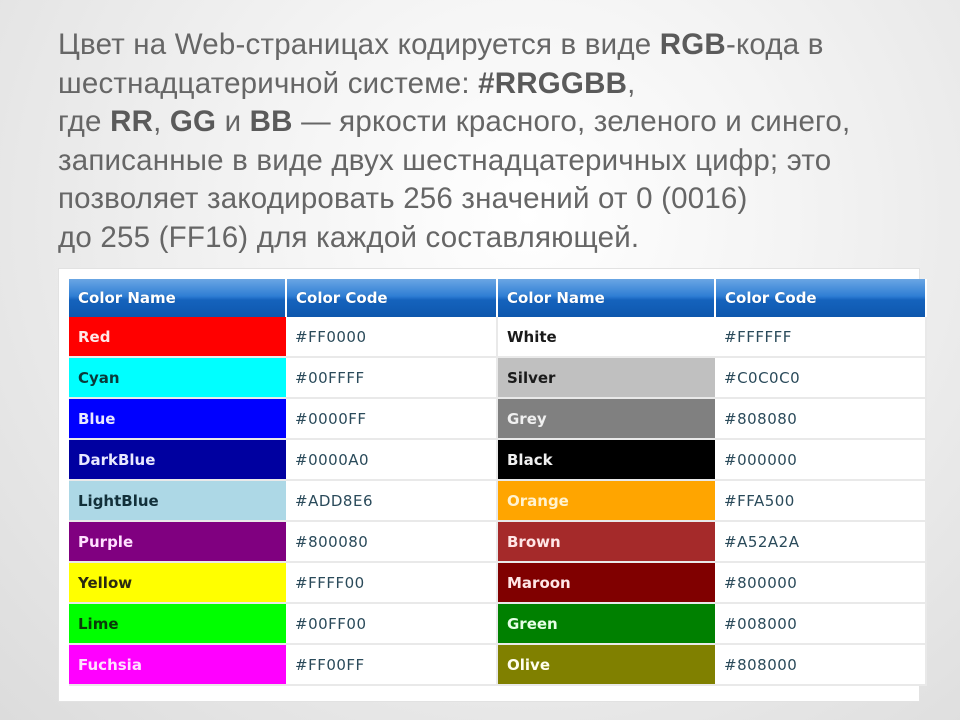 This screenshot has width=960, height=720. I want to click on color-name-cell: Blue, so click(177, 419).